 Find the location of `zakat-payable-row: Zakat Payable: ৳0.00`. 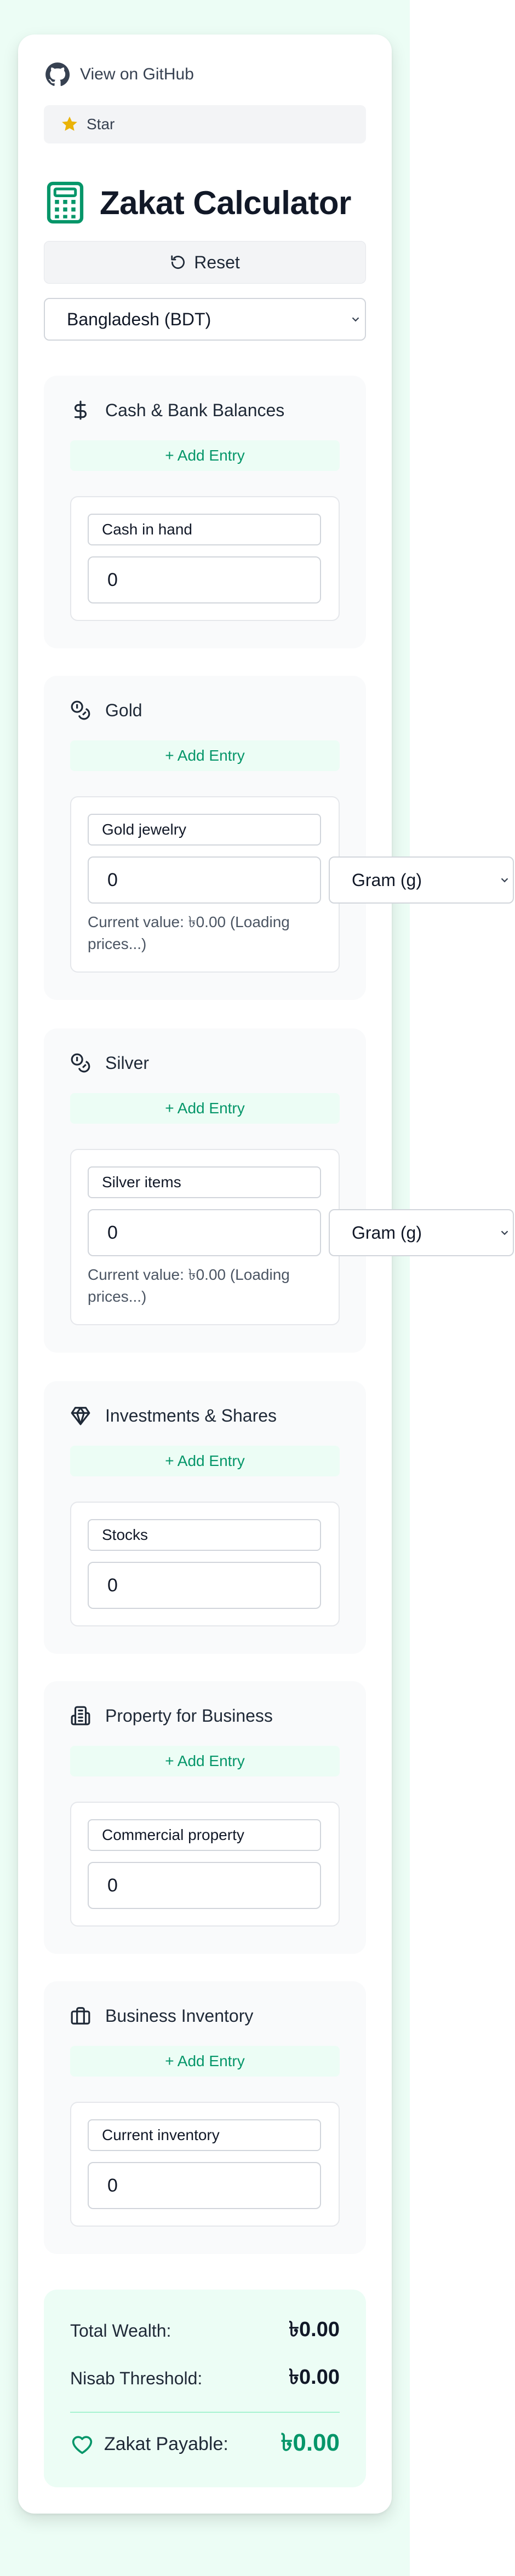

zakat-payable-row: Zakat Payable: ৳0.00 is located at coordinates (205, 2444).